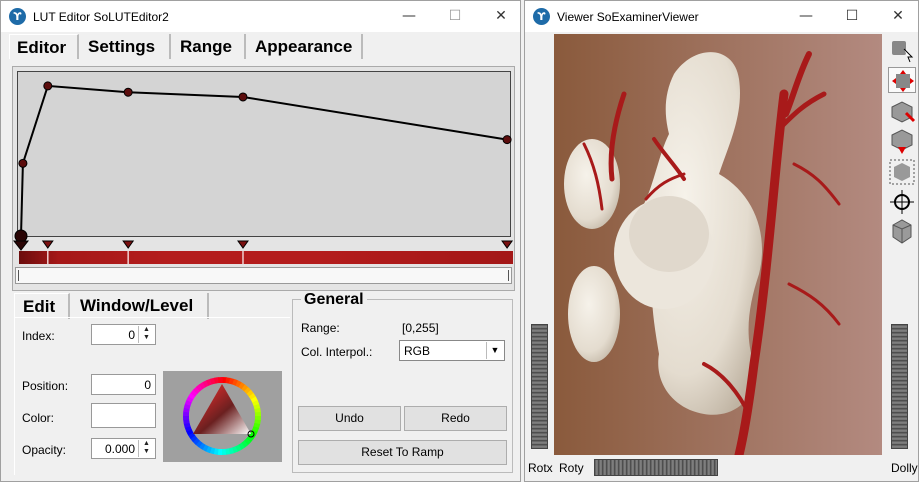 This screenshot has width=919, height=482. Describe the element at coordinates (656, 467) in the screenshot. I see `roty-thumbwheel` at that location.